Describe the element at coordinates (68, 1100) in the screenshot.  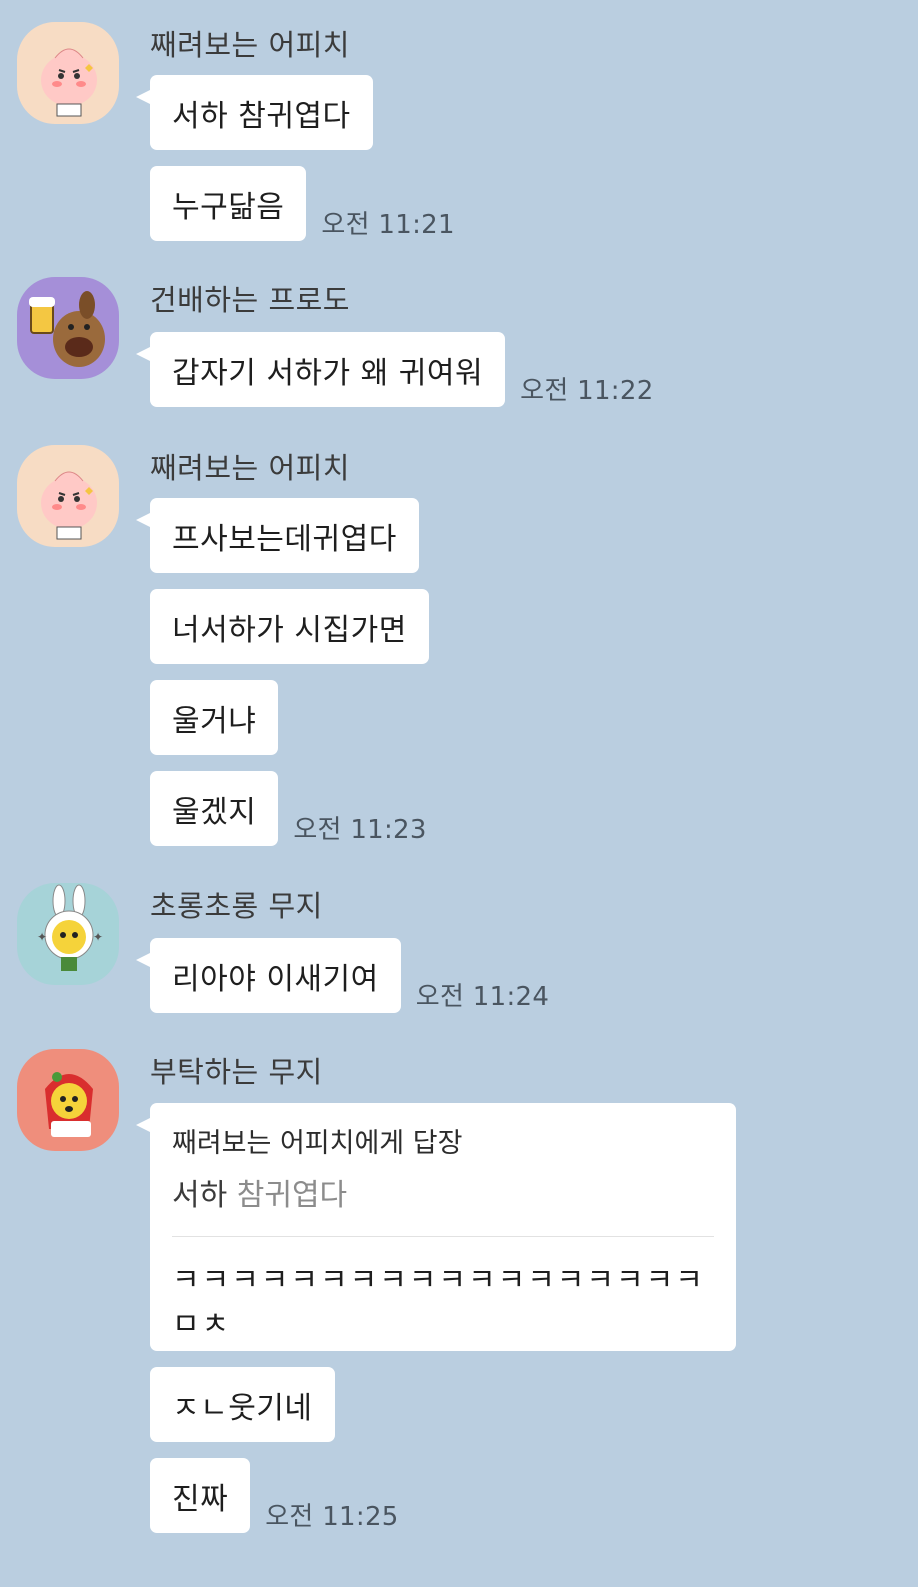
I see `muzi-please-avatar-icon` at that location.